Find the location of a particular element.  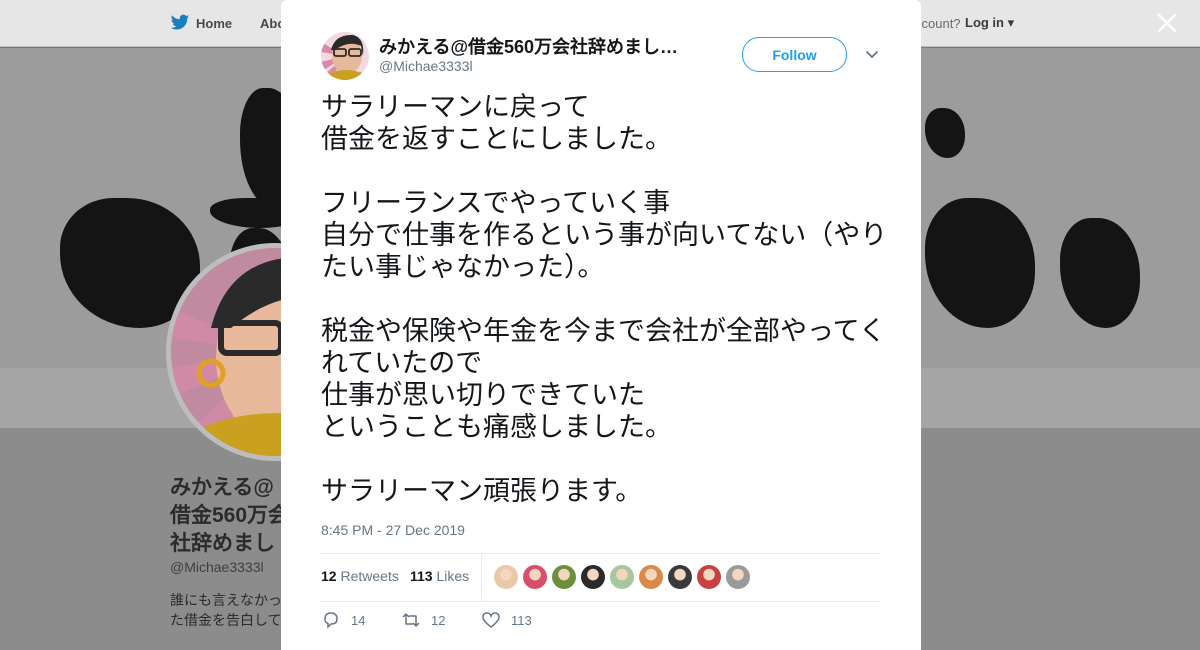

tweet-timestamp: 8:45 PM - 27 Dec 2019 is located at coordinates (393, 530).